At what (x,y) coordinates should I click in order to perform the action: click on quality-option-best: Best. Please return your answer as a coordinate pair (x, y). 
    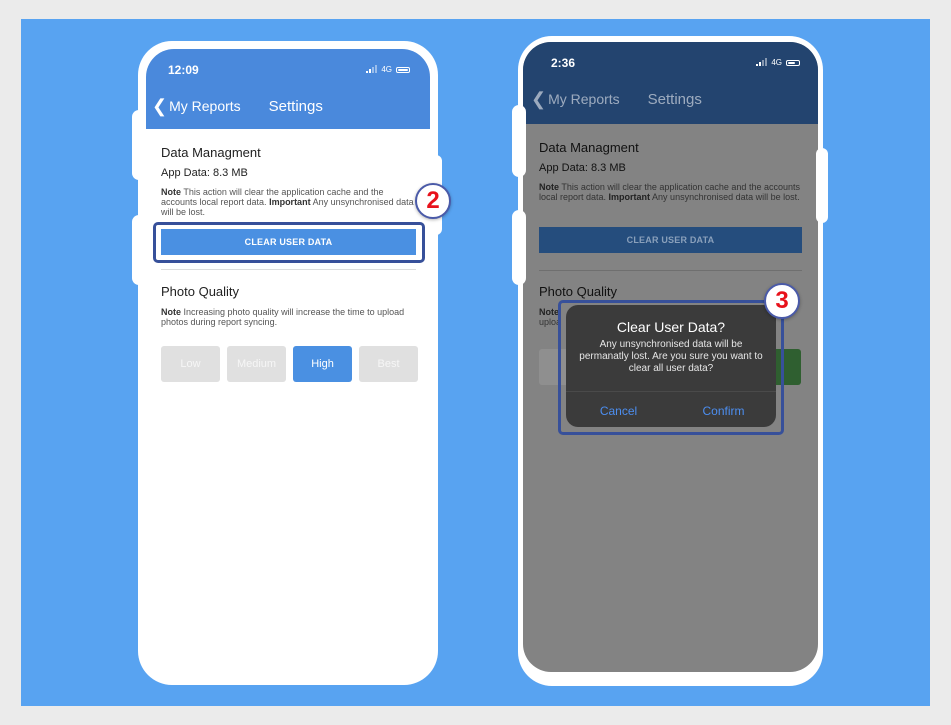
    Looking at the image, I should click on (388, 364).